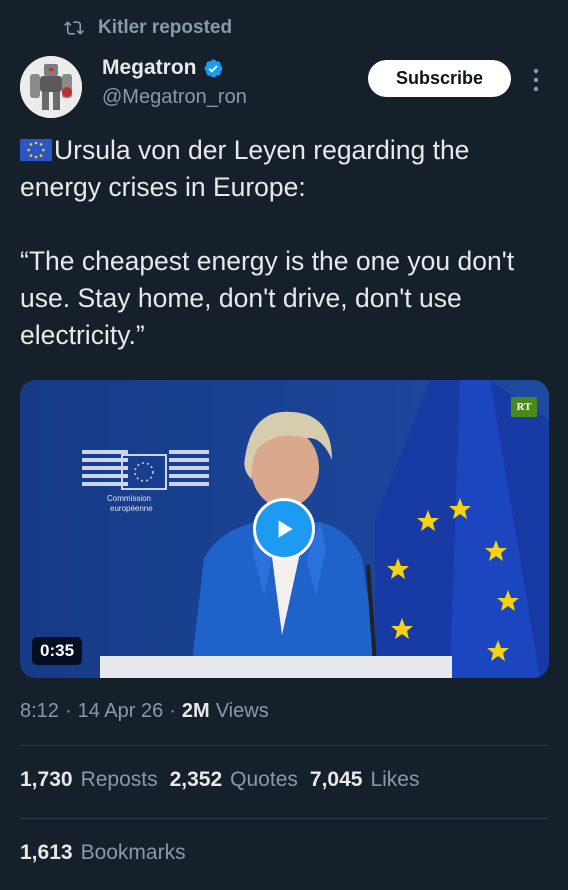 The image size is (568, 890). Describe the element at coordinates (46, 852) in the screenshot. I see `bookmarks-count: 1,613` at that location.